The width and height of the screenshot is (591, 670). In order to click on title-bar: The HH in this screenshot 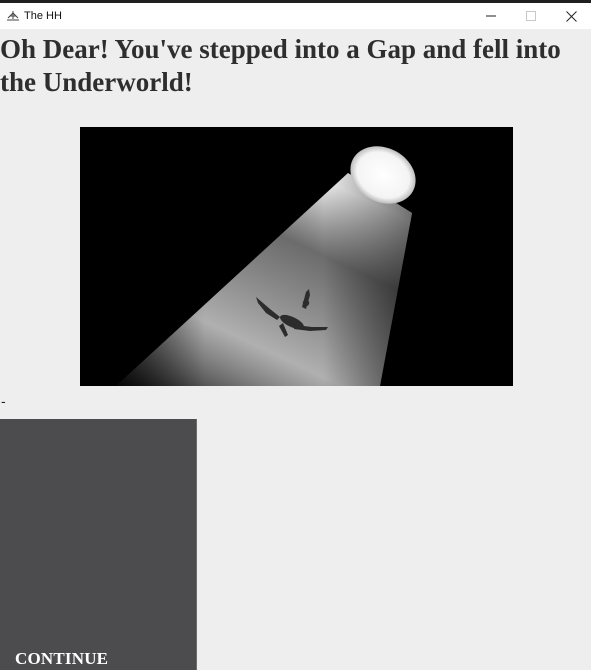, I will do `click(295, 16)`.